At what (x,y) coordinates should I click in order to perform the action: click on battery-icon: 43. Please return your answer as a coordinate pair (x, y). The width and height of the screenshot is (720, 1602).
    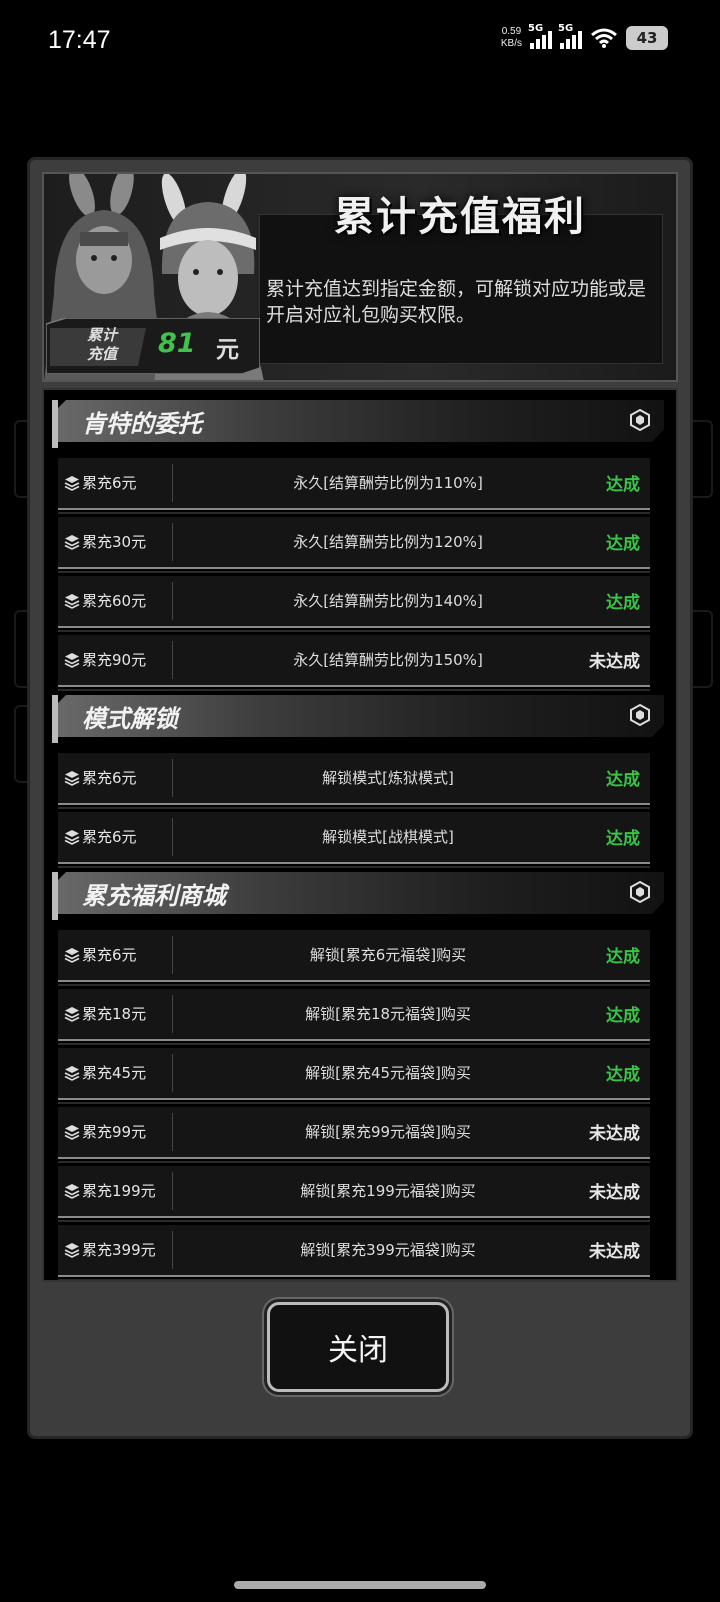
    Looking at the image, I should click on (647, 38).